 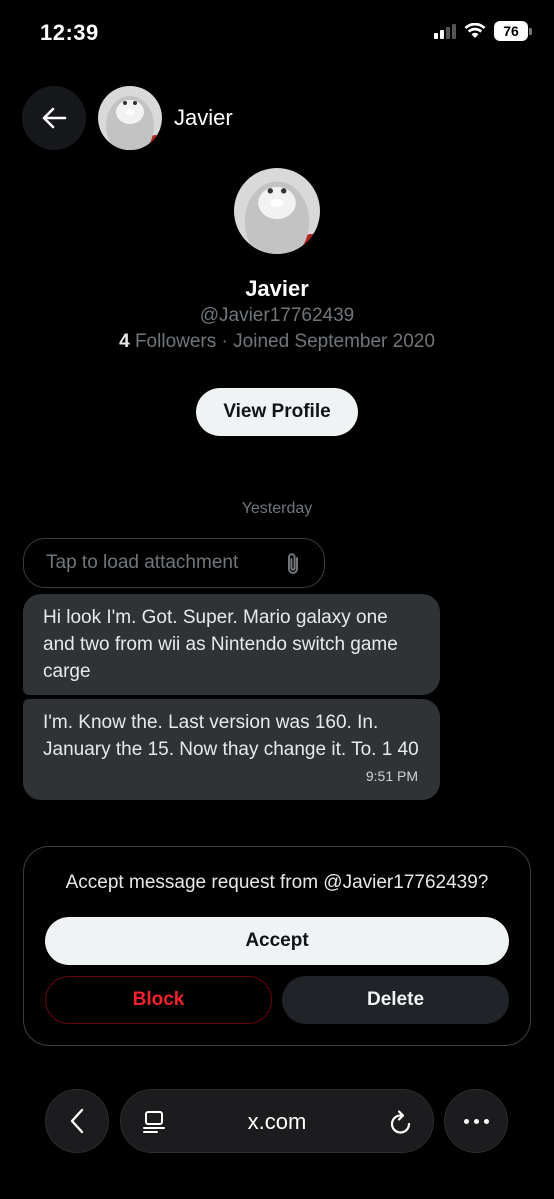 What do you see at coordinates (476, 1121) in the screenshot?
I see `more-options-button` at bounding box center [476, 1121].